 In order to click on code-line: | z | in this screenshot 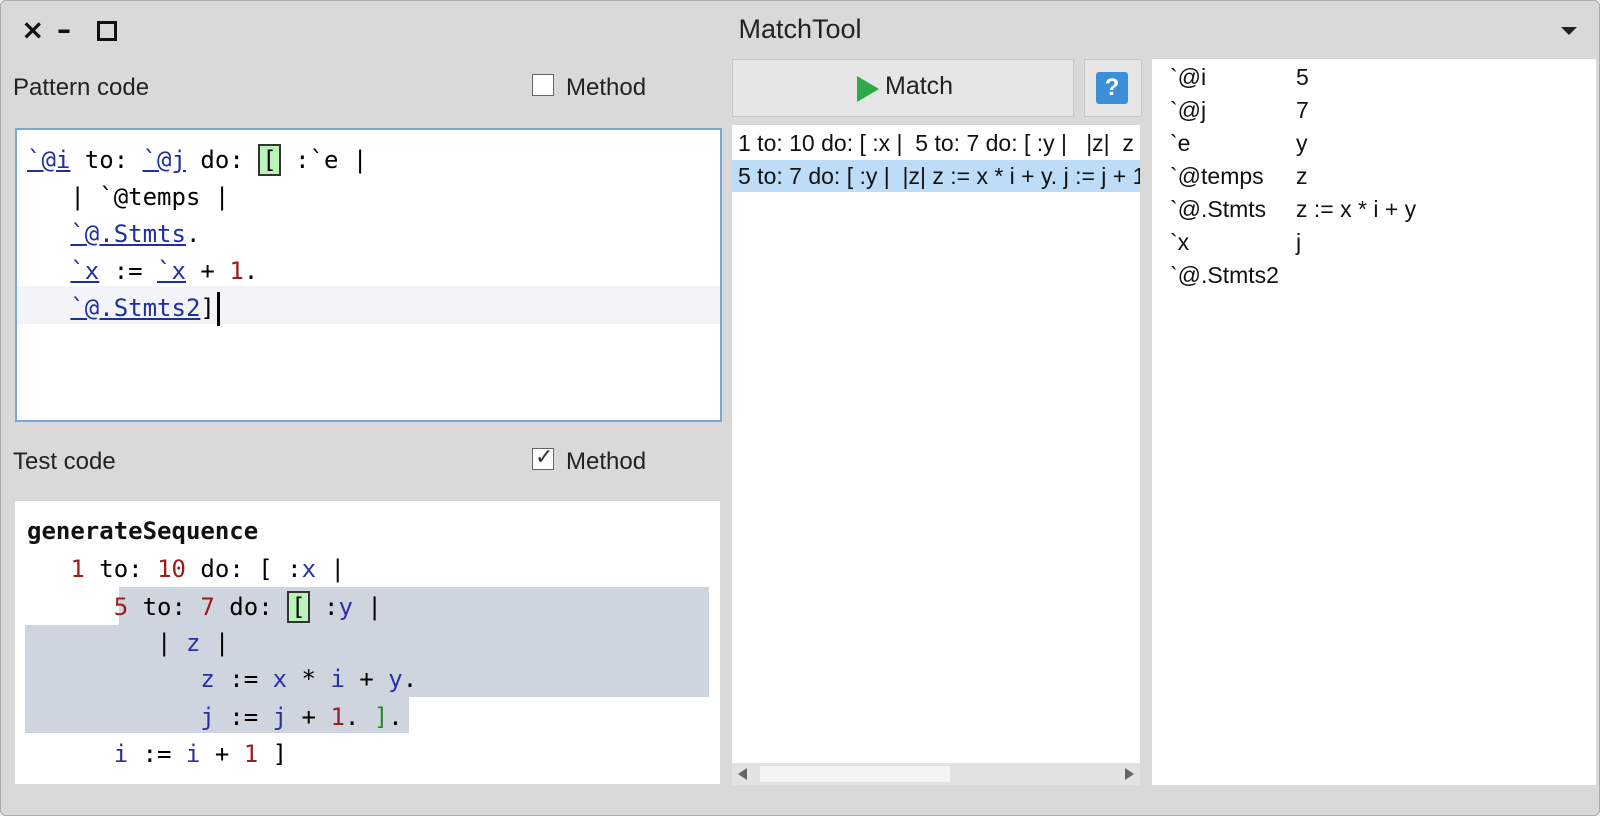, I will do `click(128, 643)`.